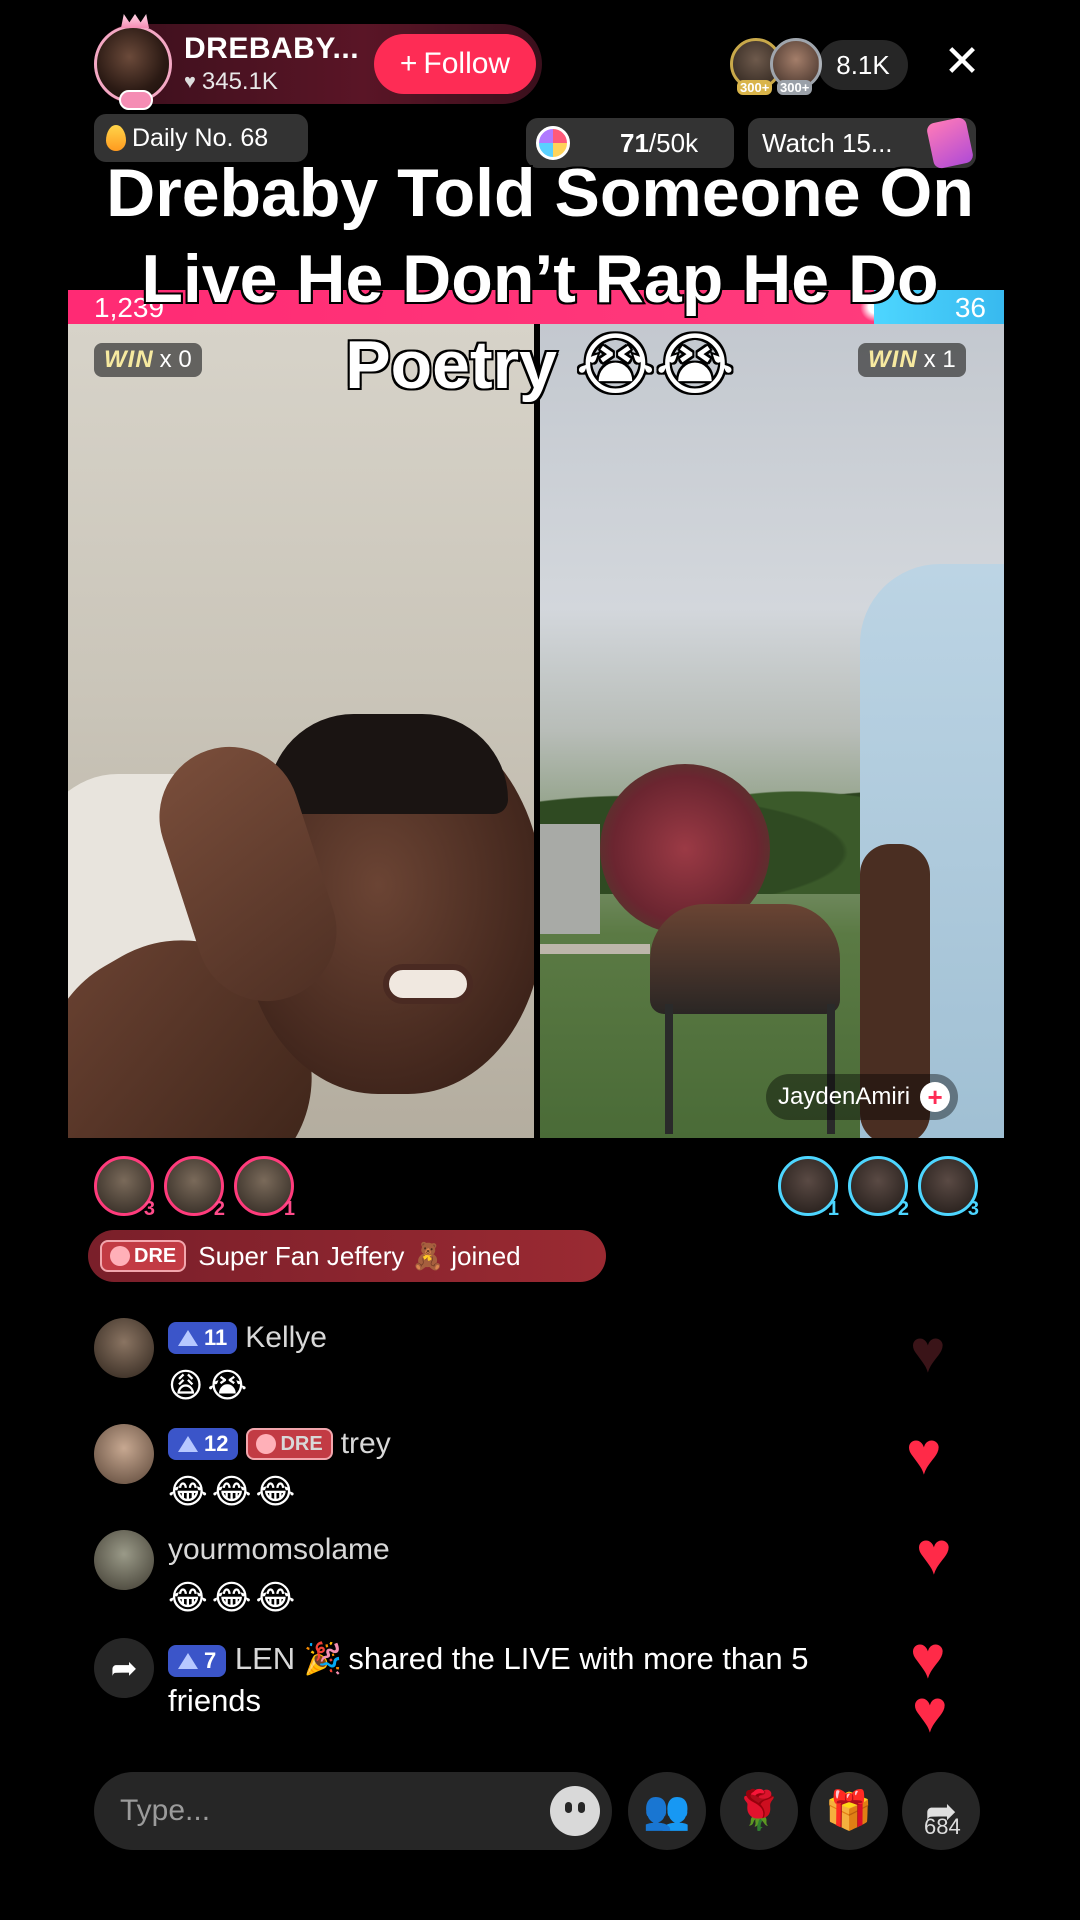  Describe the element at coordinates (124, 1668) in the screenshot. I see `share-arrow-icon: ➦` at that location.